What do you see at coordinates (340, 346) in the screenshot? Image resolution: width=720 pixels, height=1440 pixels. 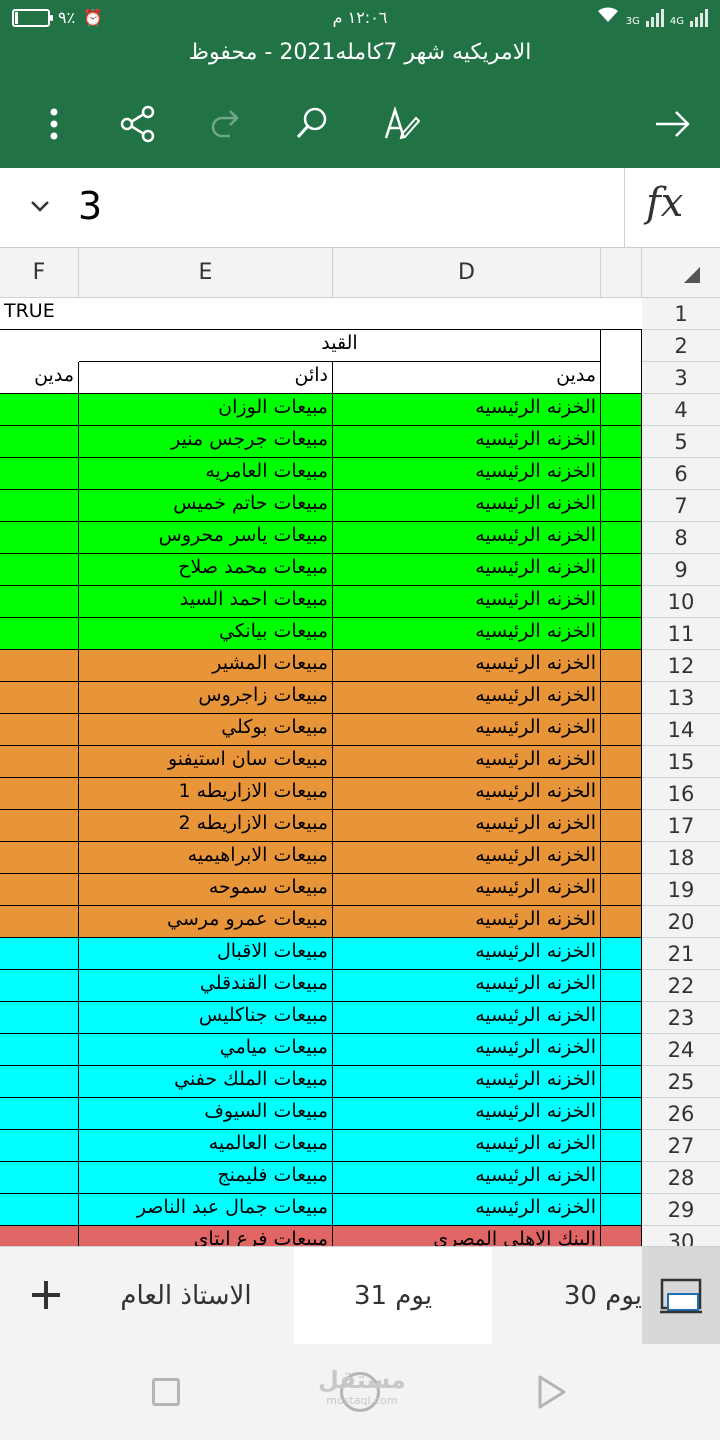 I see `cell-e: القيد` at bounding box center [340, 346].